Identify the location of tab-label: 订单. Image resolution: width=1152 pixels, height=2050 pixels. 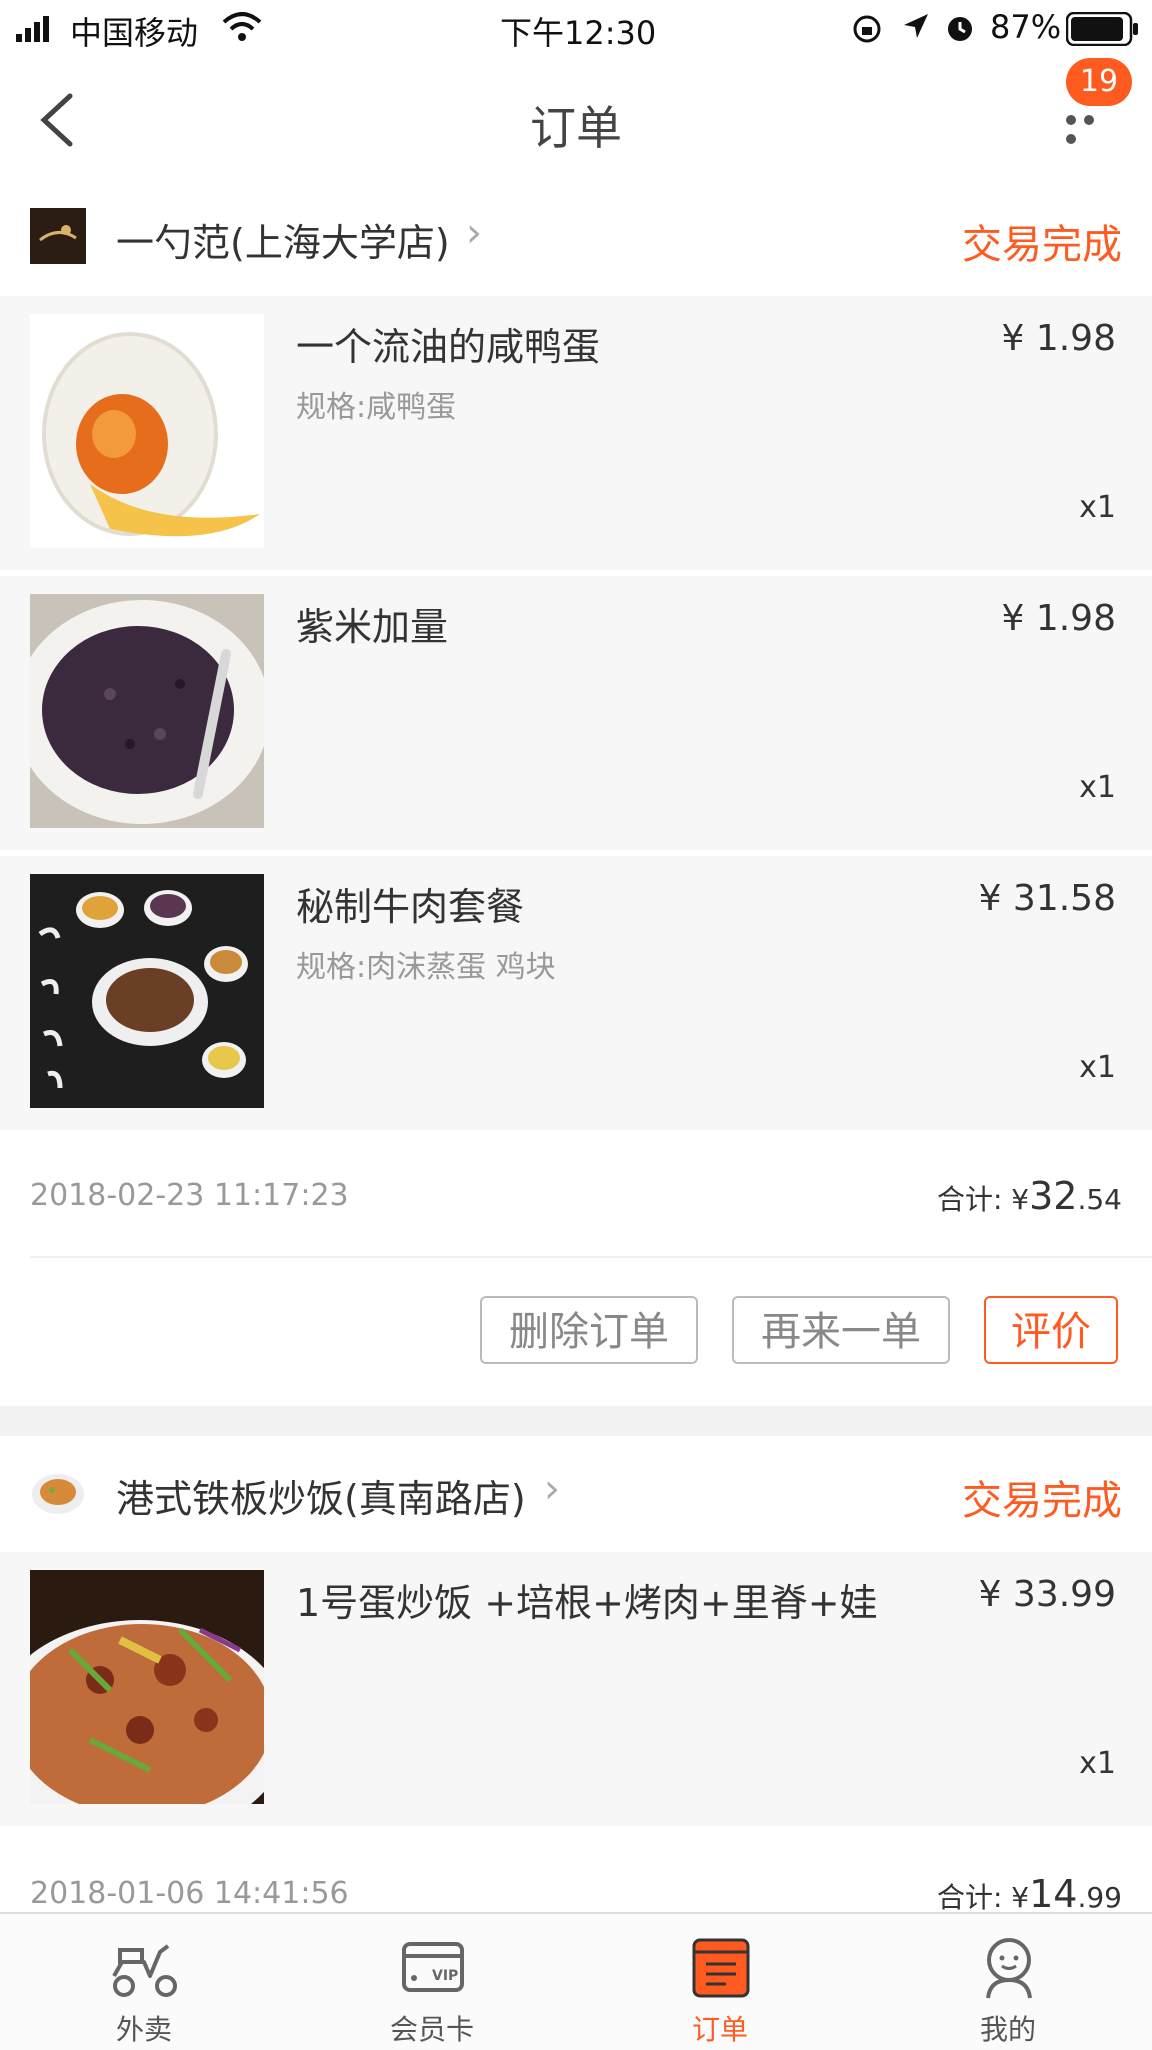
(719, 2029).